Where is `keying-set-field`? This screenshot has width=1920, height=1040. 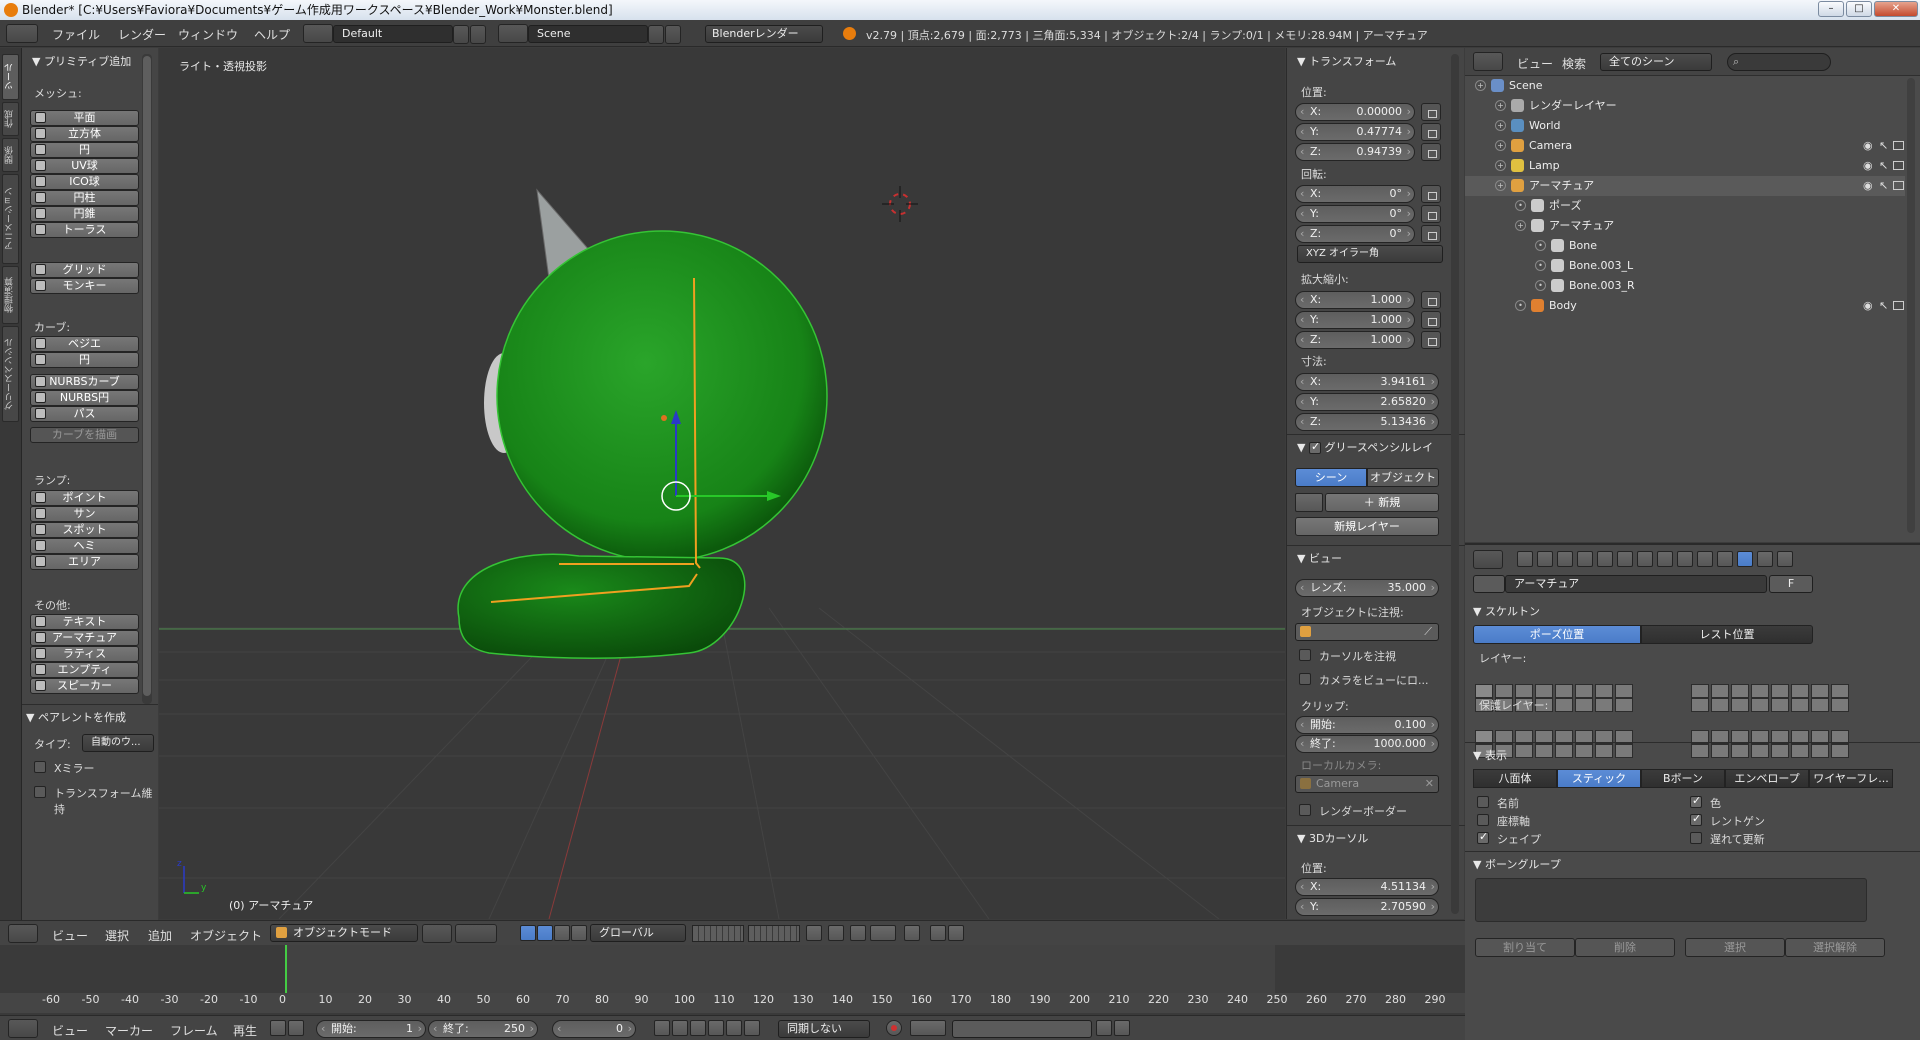 keying-set-field is located at coordinates (1022, 1029).